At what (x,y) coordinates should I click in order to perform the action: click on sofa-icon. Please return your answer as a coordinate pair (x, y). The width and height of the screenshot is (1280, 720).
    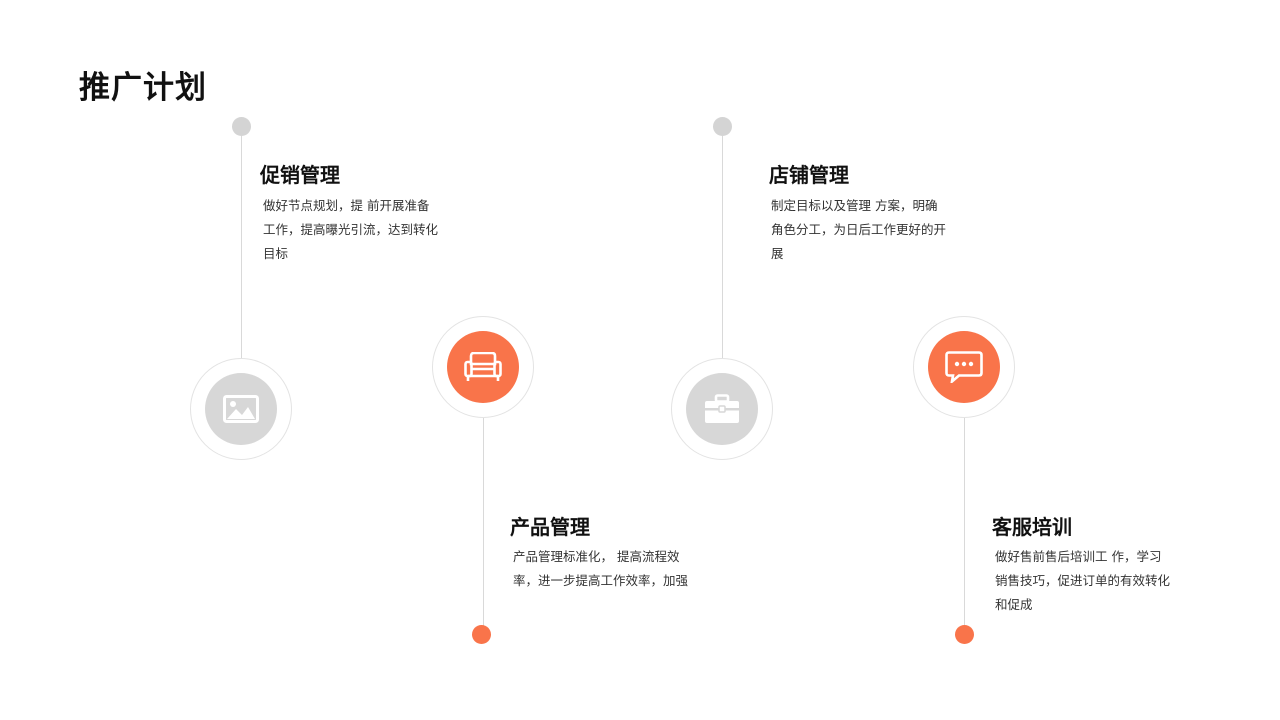
    Looking at the image, I should click on (483, 366).